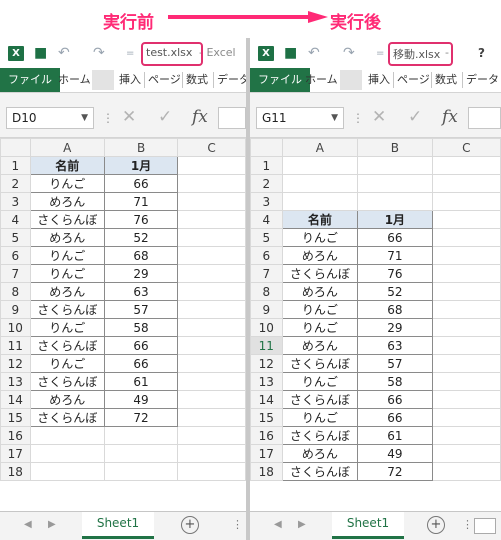 This screenshot has width=501, height=540. Describe the element at coordinates (130, 80) in the screenshot. I see `tab-insert: 挿入` at that location.